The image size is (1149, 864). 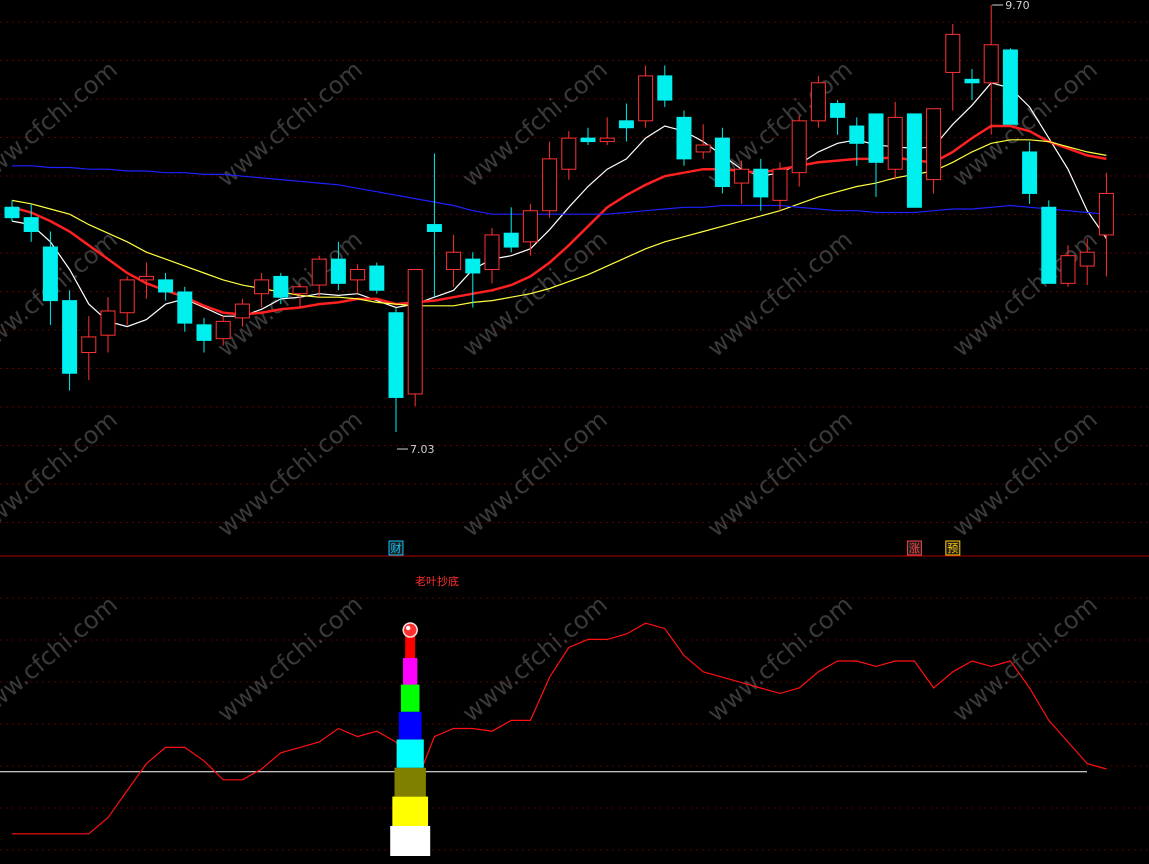 I want to click on signal-ball-highlight, so click(x=408, y=628).